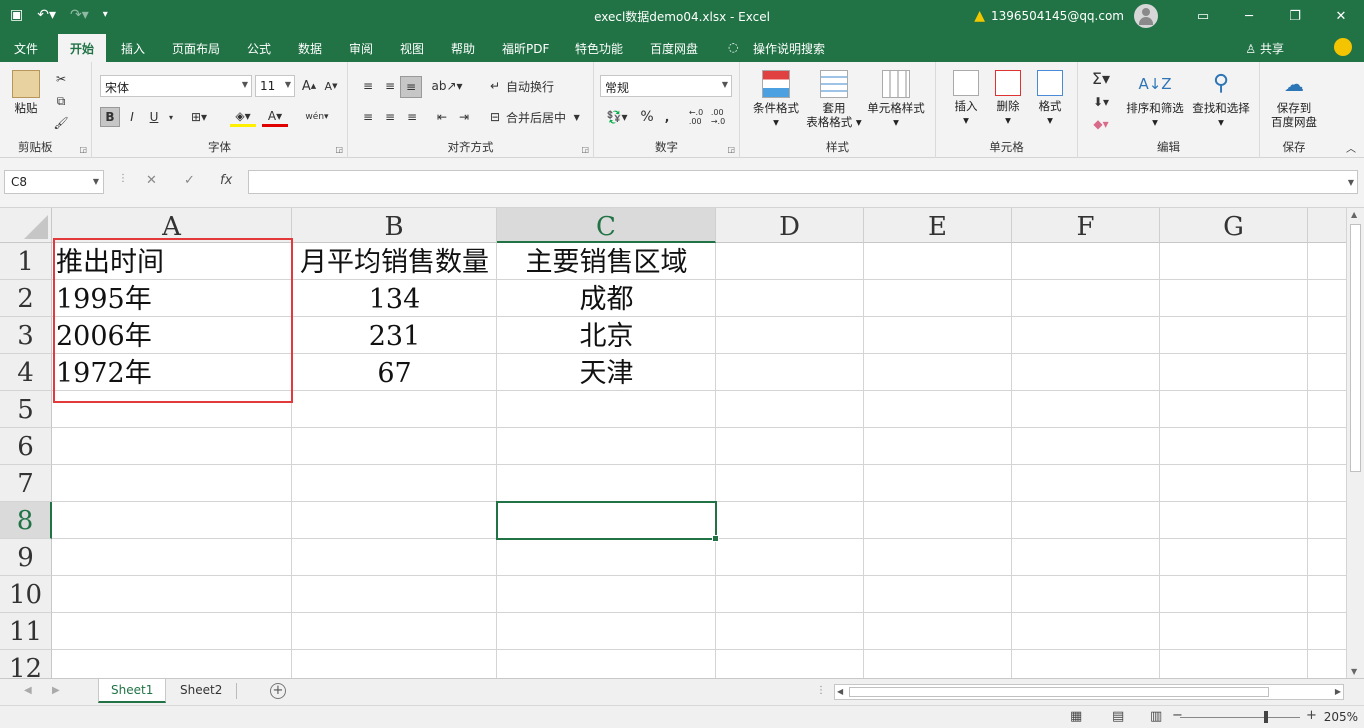  I want to click on zoom-in-icon: +, so click(1311, 715).